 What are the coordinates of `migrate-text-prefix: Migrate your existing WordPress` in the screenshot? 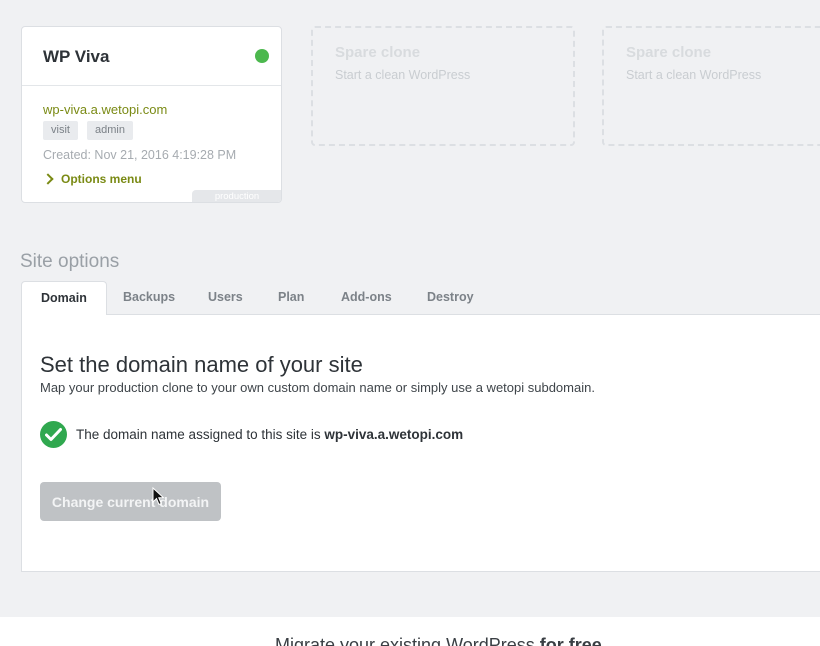 It's located at (407, 640).